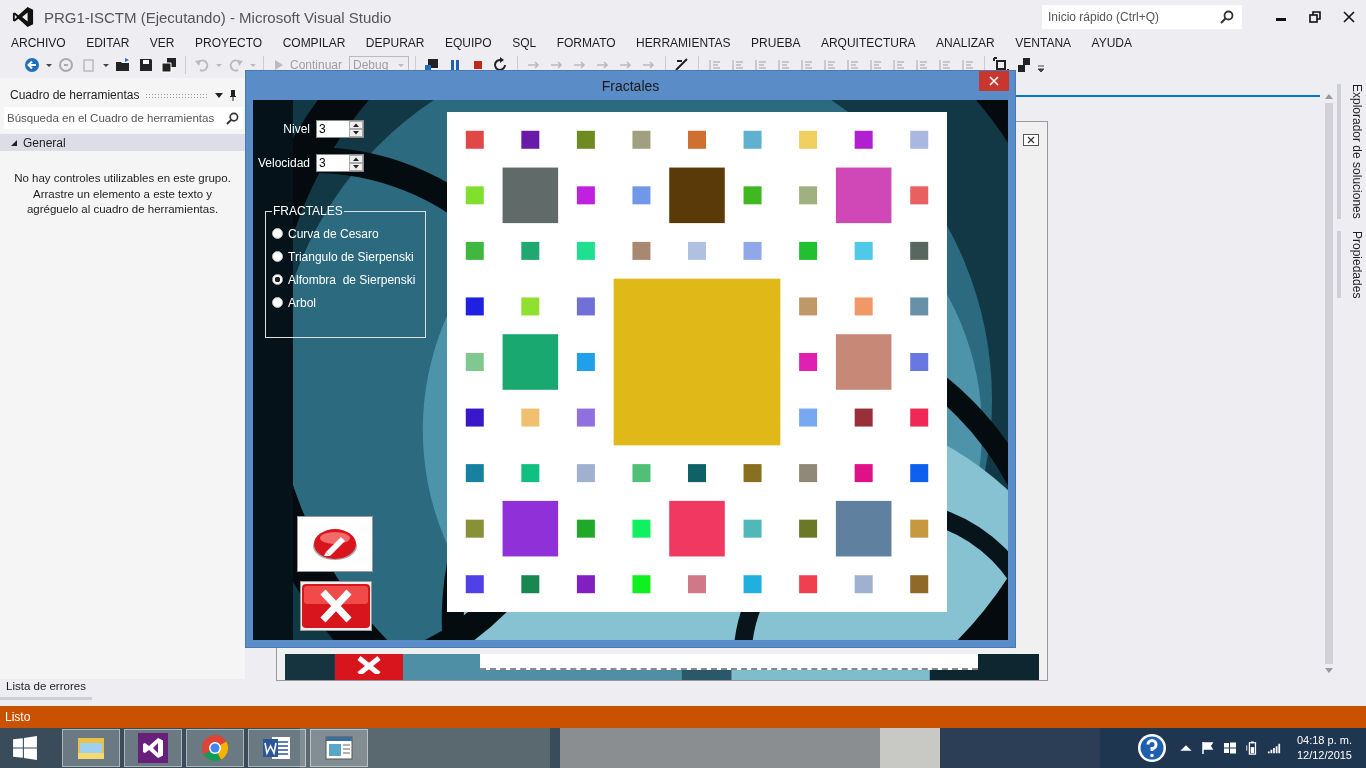 This screenshot has height=768, width=1366. What do you see at coordinates (1315, 17) in the screenshot?
I see `restore-icon` at bounding box center [1315, 17].